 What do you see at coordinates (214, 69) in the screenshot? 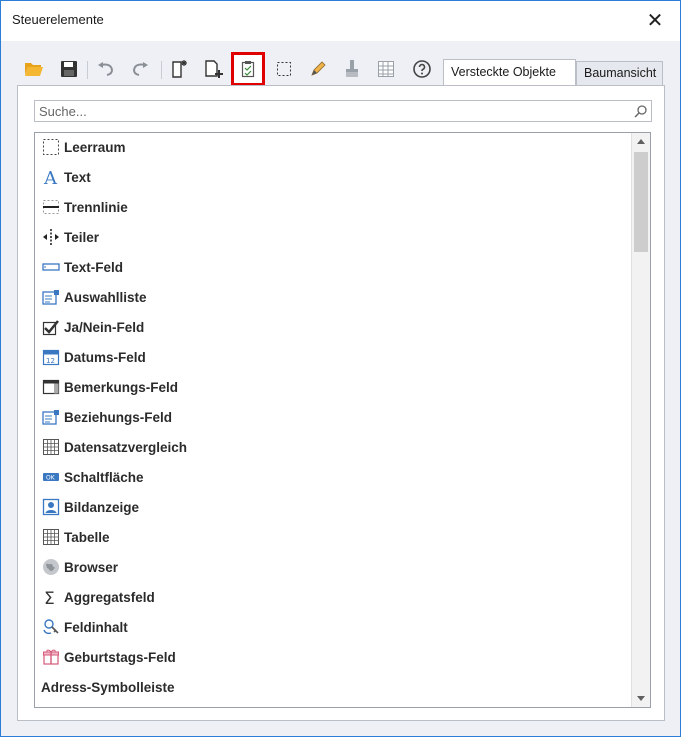
I see `add-page-icon` at bounding box center [214, 69].